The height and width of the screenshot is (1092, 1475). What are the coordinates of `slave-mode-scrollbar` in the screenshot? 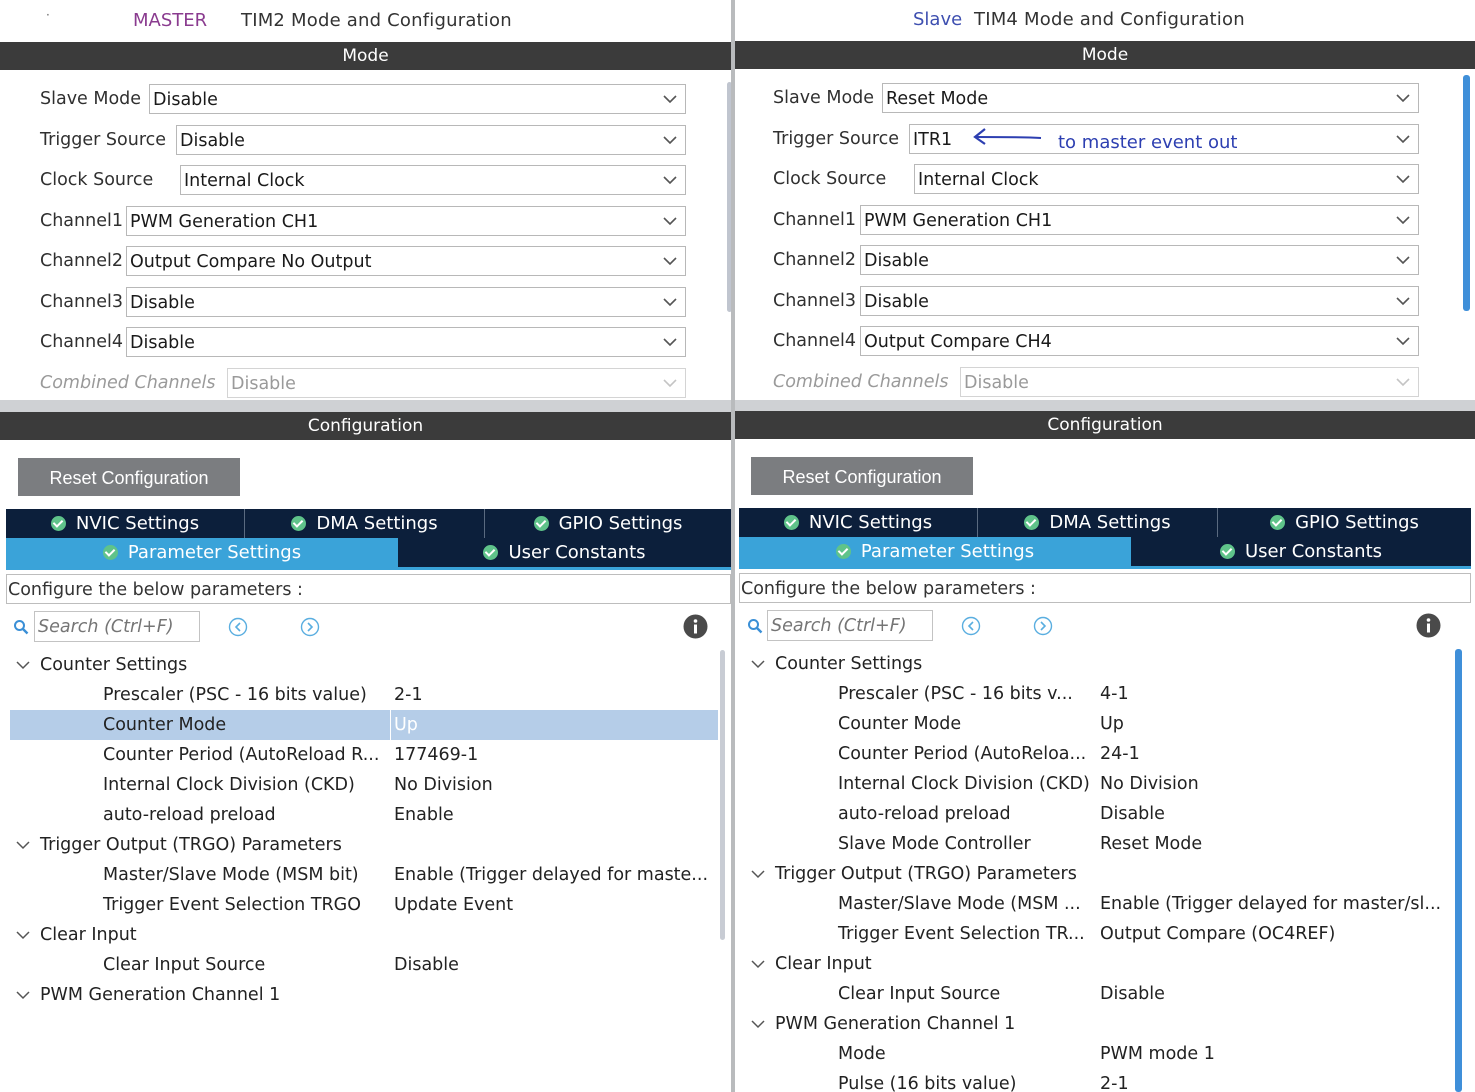 It's located at (1466, 193).